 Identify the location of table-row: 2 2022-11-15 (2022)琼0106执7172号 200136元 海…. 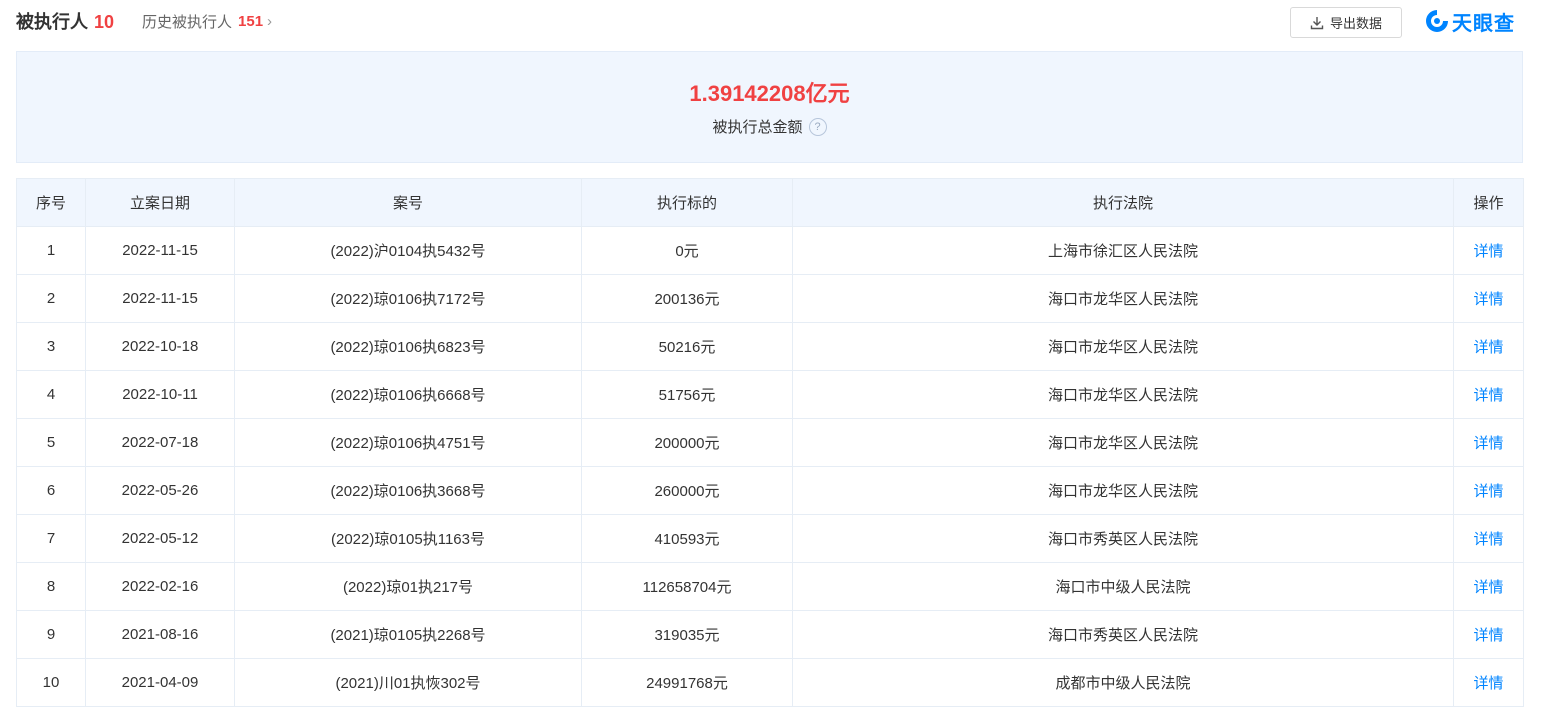
(770, 298).